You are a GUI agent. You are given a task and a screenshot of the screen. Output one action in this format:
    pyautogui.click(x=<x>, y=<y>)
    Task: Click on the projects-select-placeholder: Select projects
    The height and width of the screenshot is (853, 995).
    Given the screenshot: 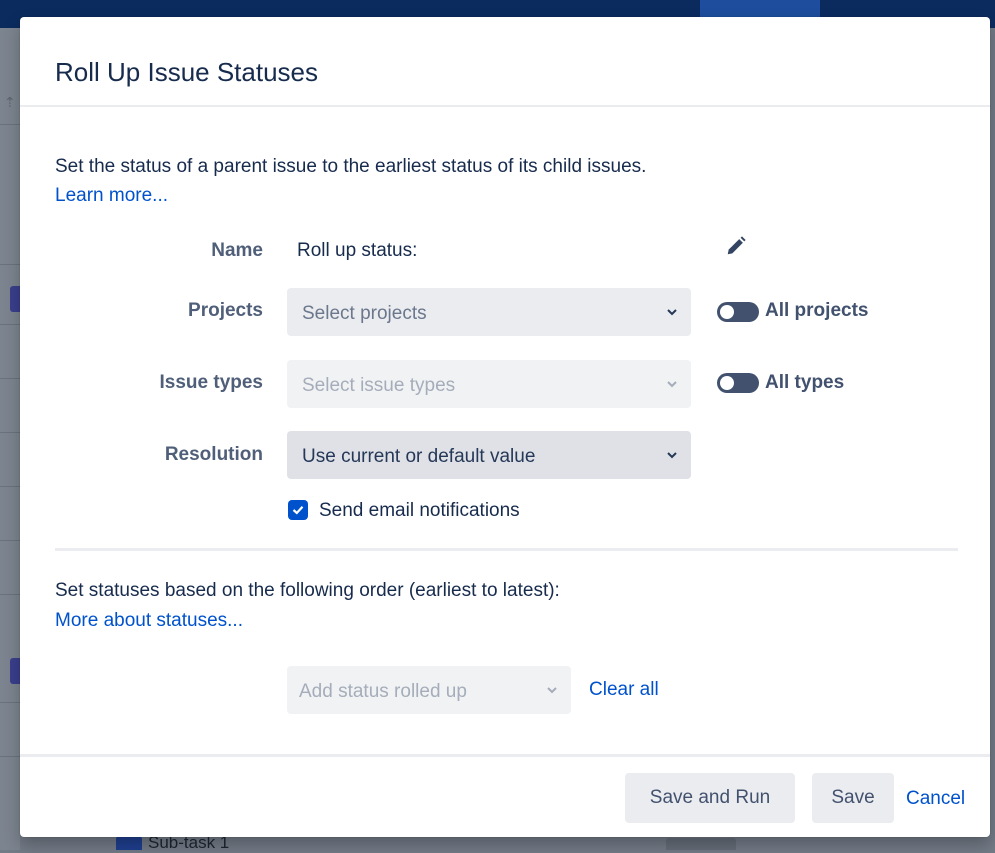 What is the action you would take?
    pyautogui.click(x=364, y=313)
    